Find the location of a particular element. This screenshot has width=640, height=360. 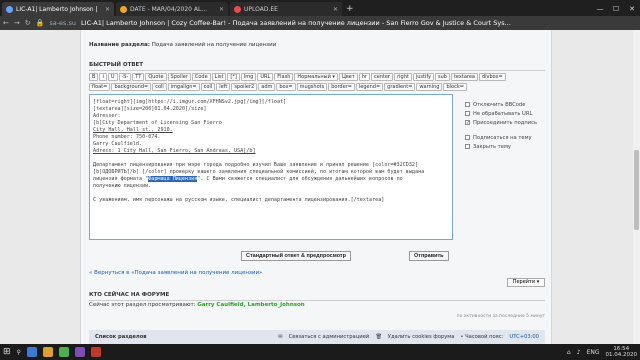

bbcode-button: border= is located at coordinates (341, 87).